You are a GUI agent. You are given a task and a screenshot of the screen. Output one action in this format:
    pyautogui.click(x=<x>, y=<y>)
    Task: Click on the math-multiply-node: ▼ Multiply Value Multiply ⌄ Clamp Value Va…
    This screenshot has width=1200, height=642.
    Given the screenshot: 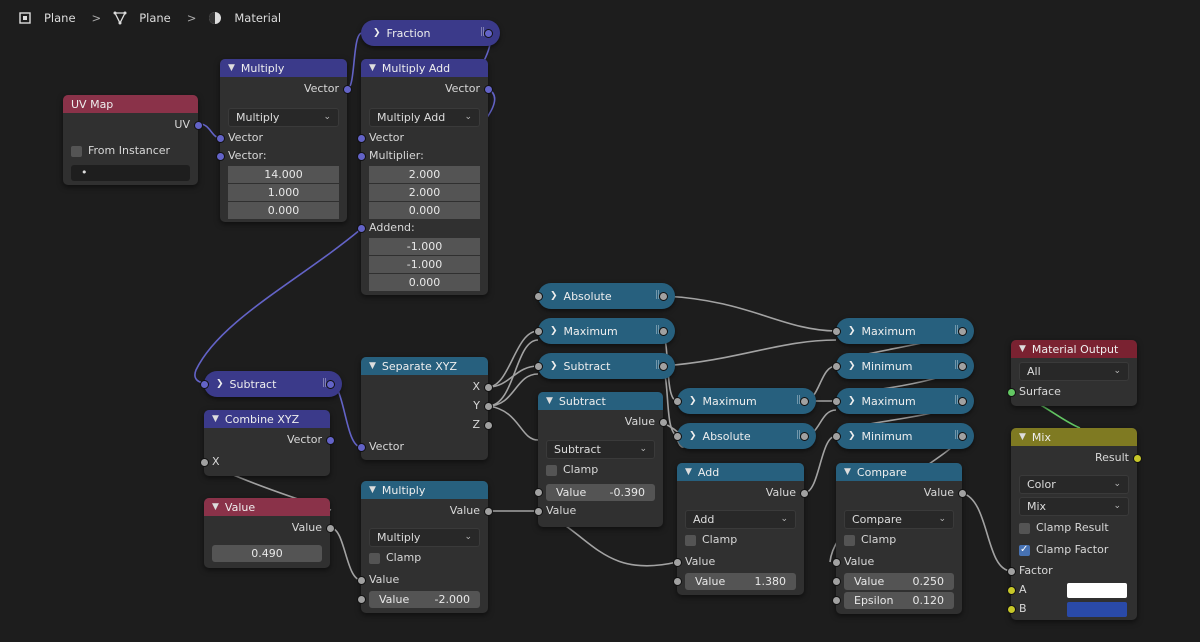 What is the action you would take?
    pyautogui.click(x=425, y=547)
    